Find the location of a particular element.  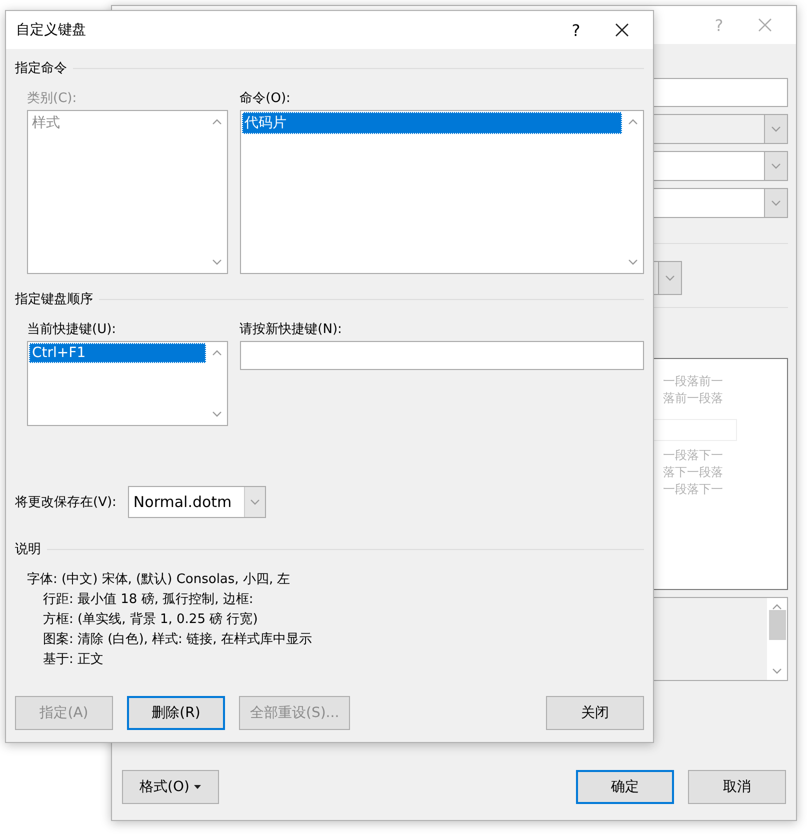

dialog-button: 取消 is located at coordinates (737, 787).